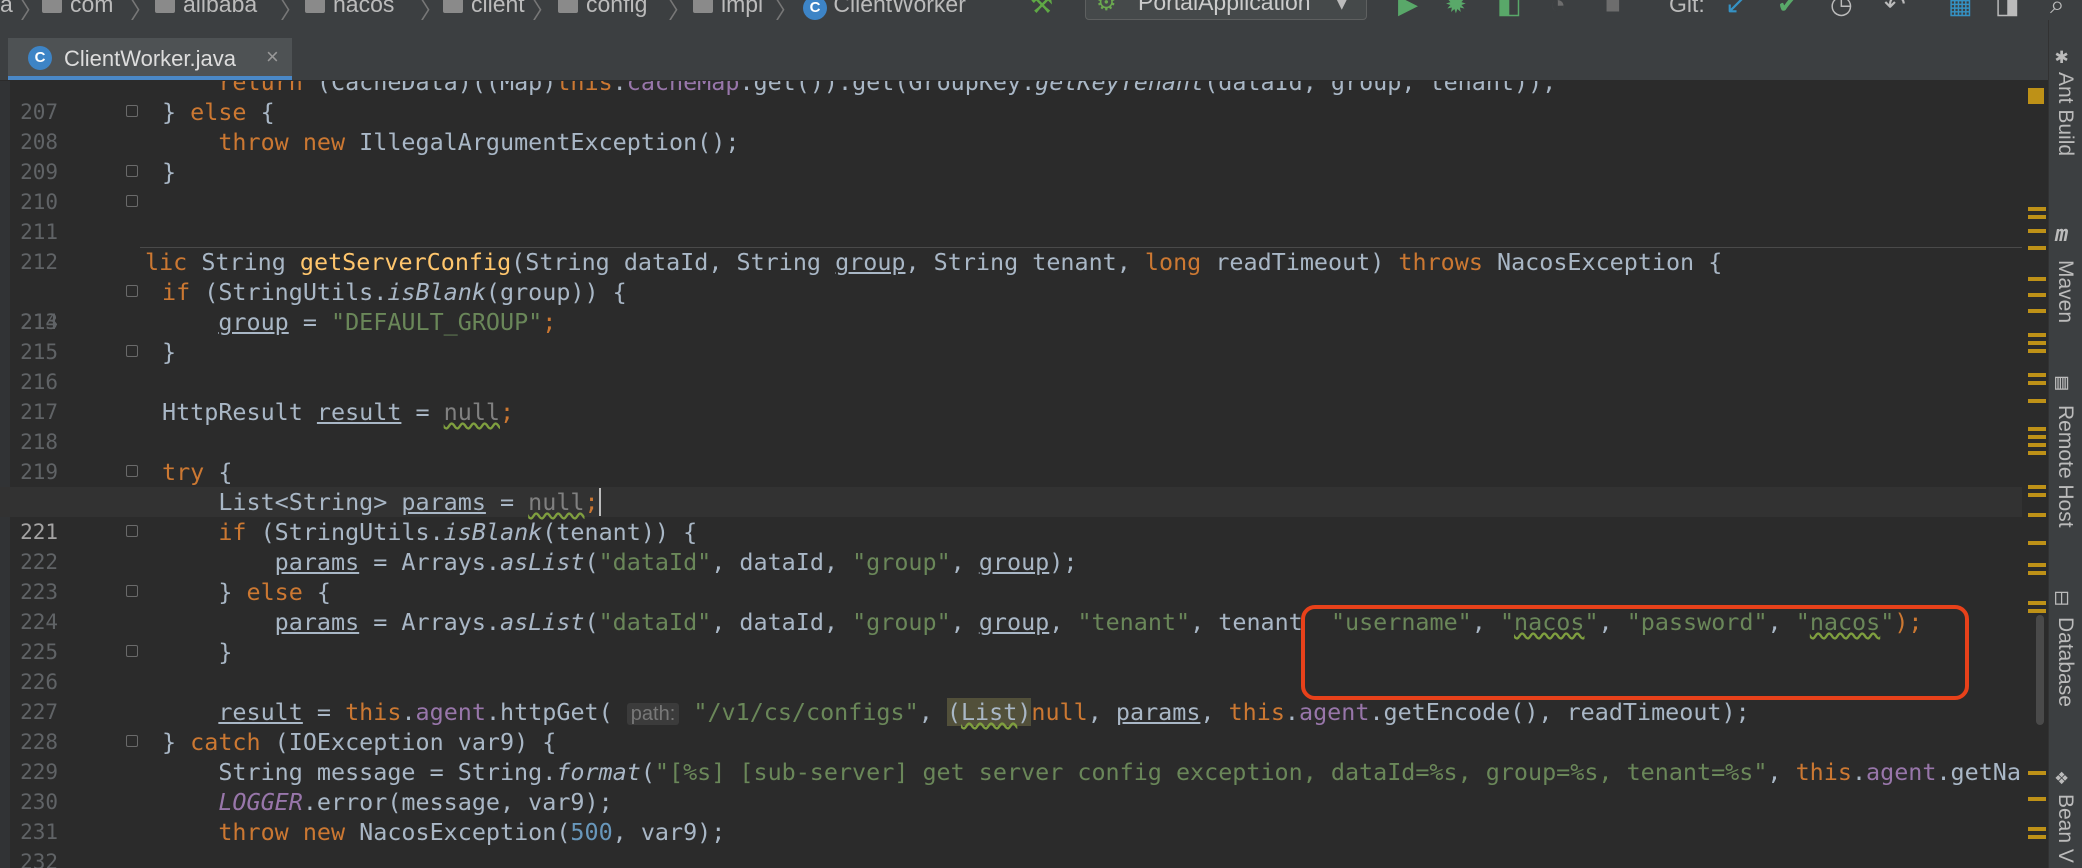 Image resolution: width=2082 pixels, height=868 pixels. I want to click on code-line: 218 HttpResult result = null;, so click(1011, 425).